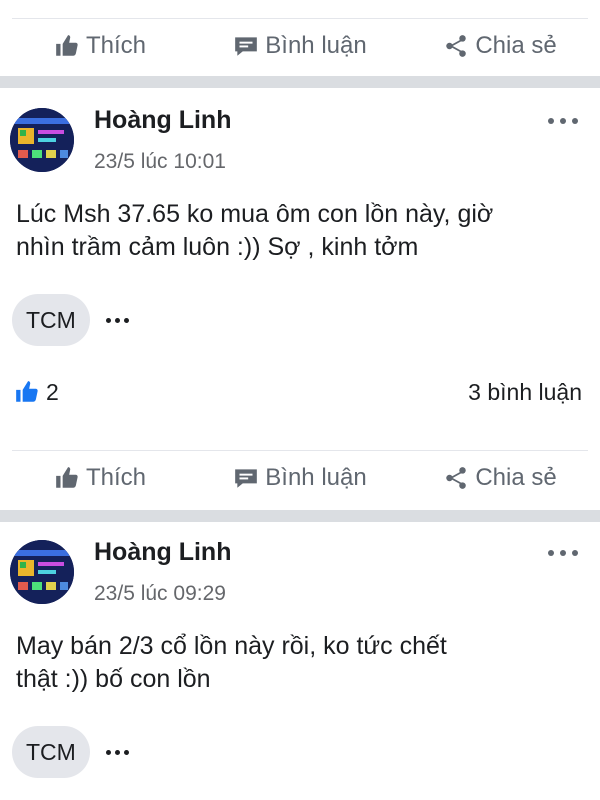 This screenshot has width=600, height=800. I want to click on post-text-line: Lúc Msh 37.65 ko mua ôm con lồn này, giờ, so click(255, 214).